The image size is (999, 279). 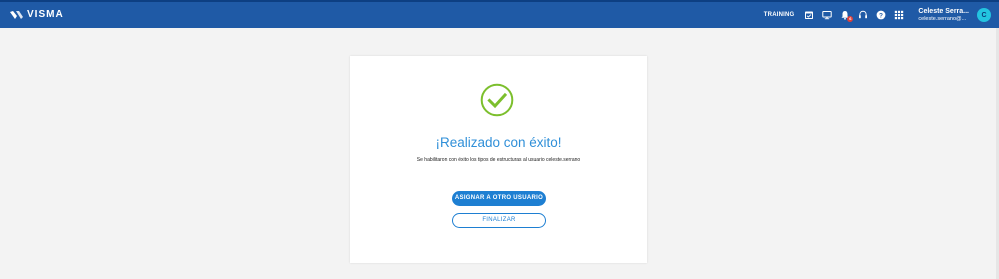 What do you see at coordinates (809, 15) in the screenshot?
I see `calendar-check-icon` at bounding box center [809, 15].